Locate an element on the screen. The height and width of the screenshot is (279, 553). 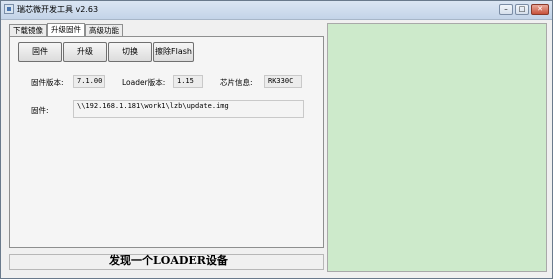
firmware-path-field: \\192.168.1.181\work1\lzb\update.img is located at coordinates (188, 109).